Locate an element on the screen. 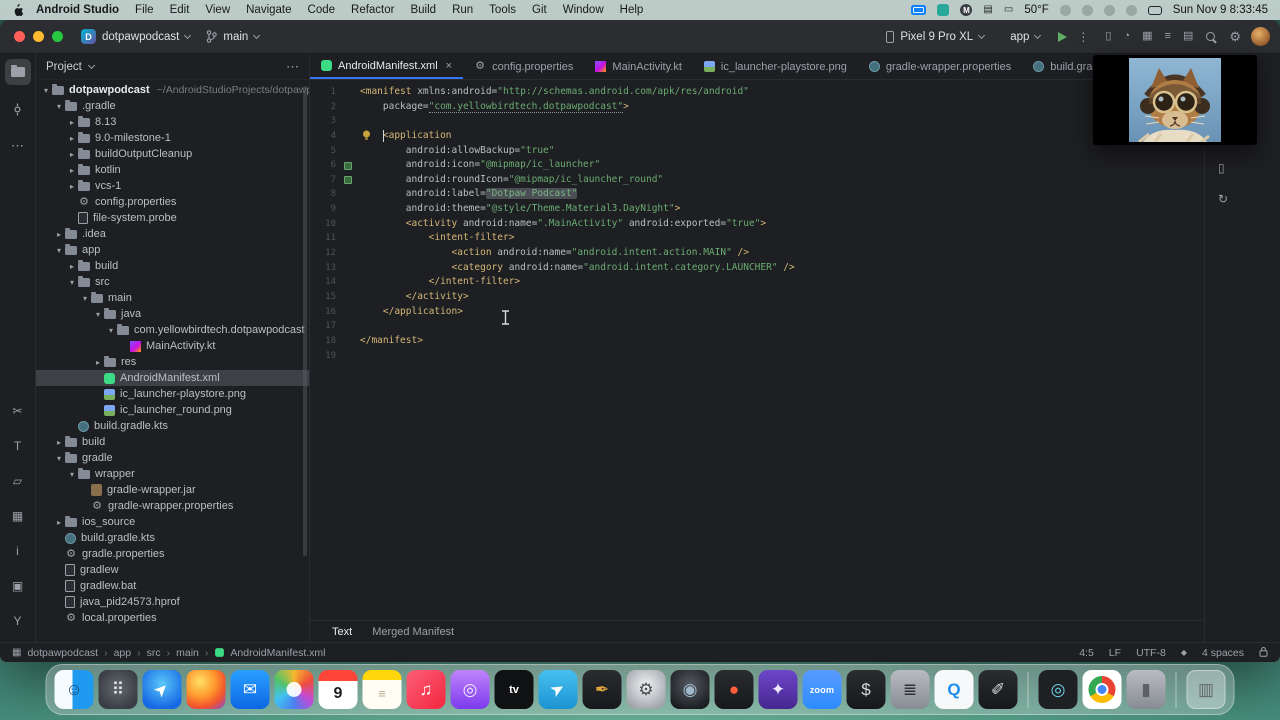 Image resolution: width=1280 pixels, height=720 pixels. dock-apple-tv: tv is located at coordinates (514, 689).